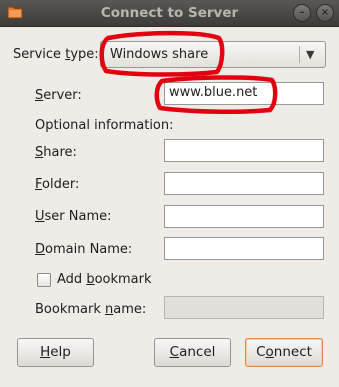 This screenshot has height=387, width=339. What do you see at coordinates (213, 54) in the screenshot?
I see `service-type-select: Windows share ▼` at bounding box center [213, 54].